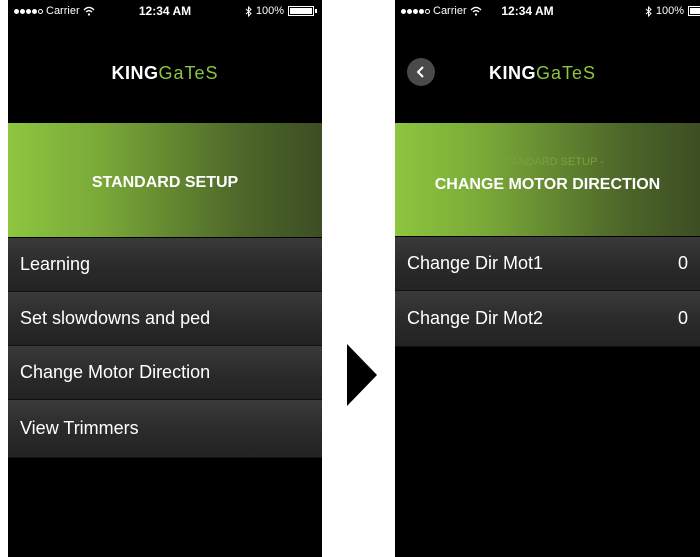 Image resolution: width=700 pixels, height=557 pixels. I want to click on menu-item-learning: Learning, so click(165, 265).